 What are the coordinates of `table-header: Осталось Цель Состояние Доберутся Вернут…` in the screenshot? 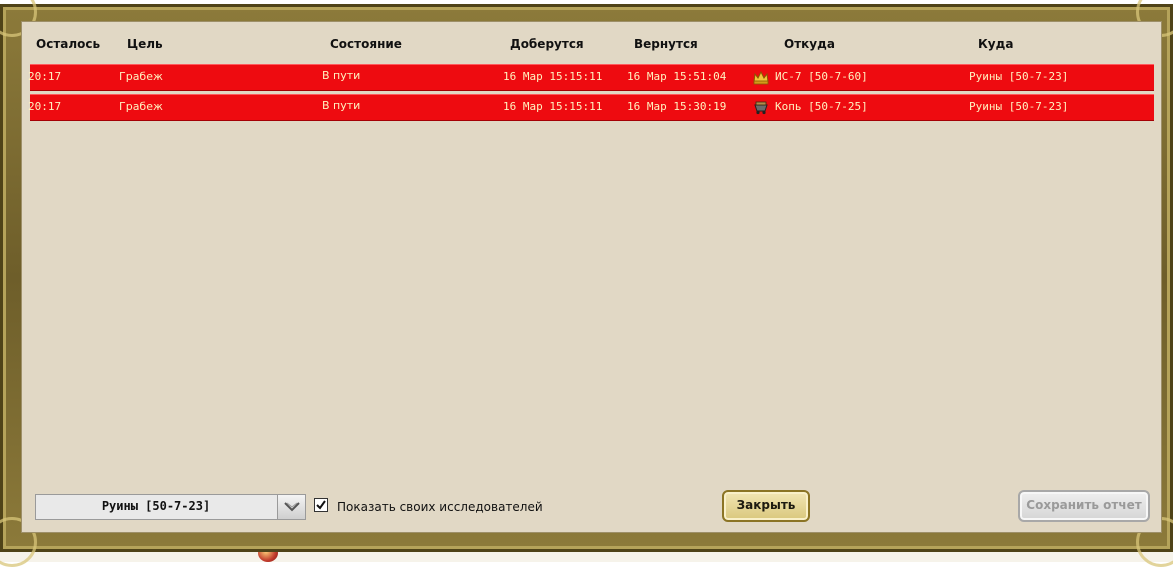 It's located at (591, 41).